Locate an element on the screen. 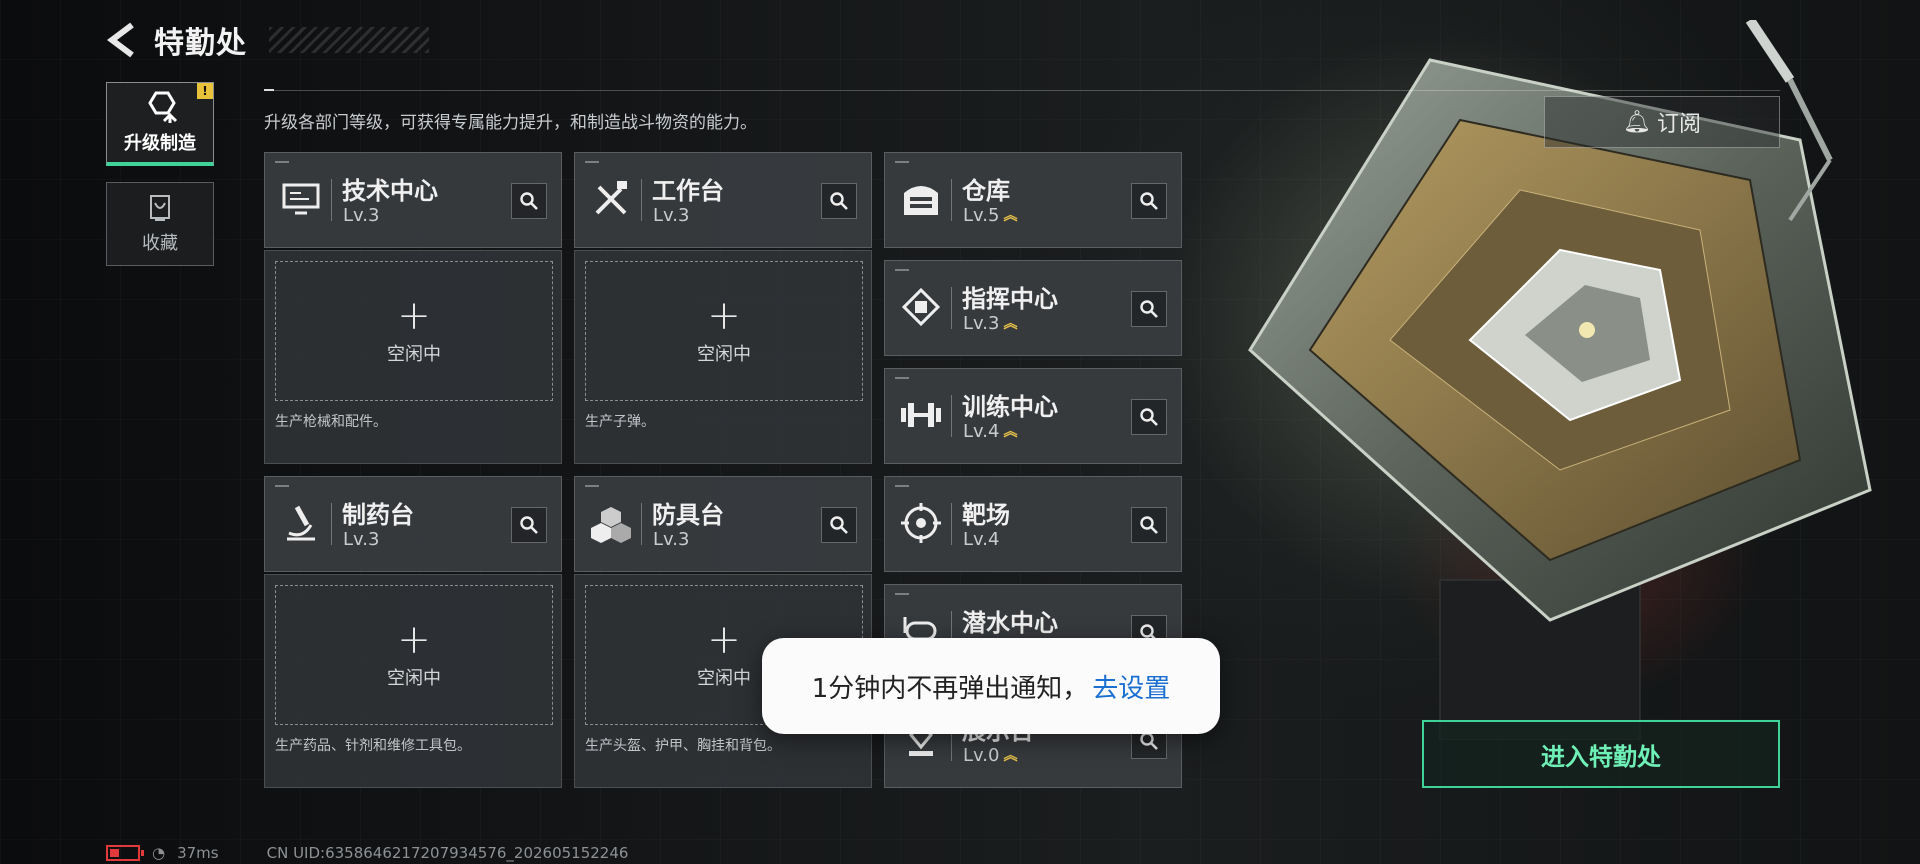  department-level: Lv.4 ︽ is located at coordinates (990, 431).